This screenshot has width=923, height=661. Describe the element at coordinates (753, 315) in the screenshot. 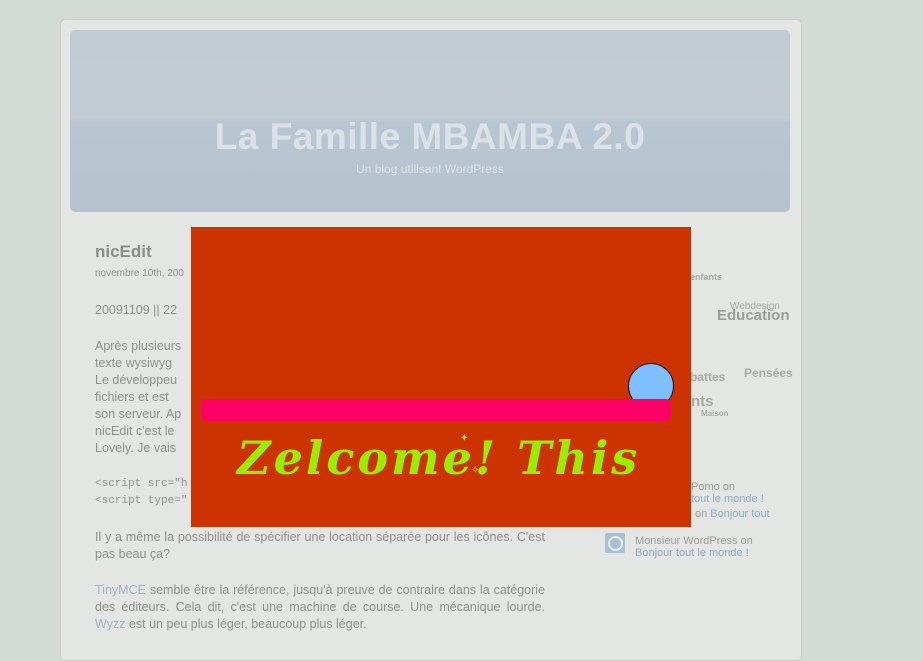

I see `tag-education: Education` at that location.